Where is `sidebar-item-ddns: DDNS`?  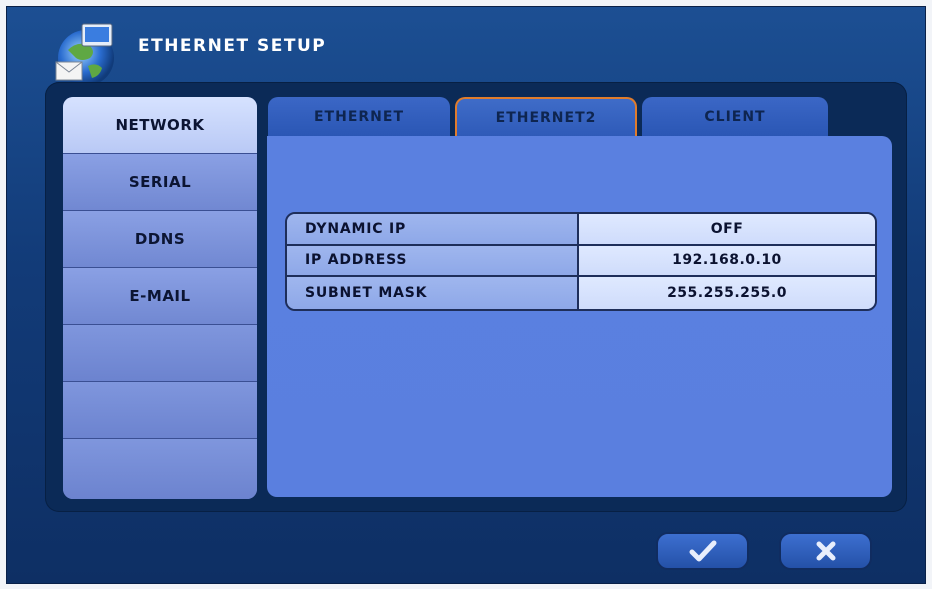
sidebar-item-ddns: DDNS is located at coordinates (160, 239).